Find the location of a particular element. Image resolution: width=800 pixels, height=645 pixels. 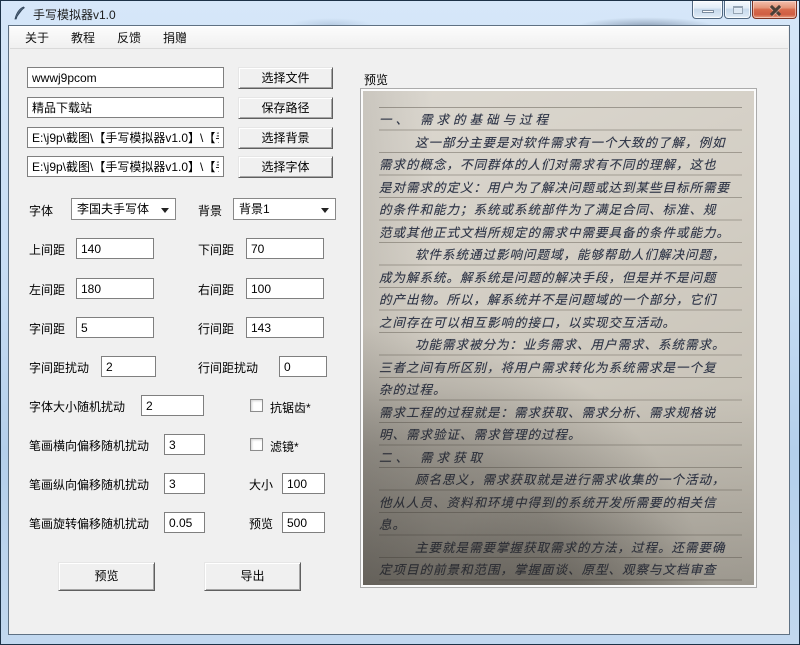

background-combobox: 背景1 is located at coordinates (284, 209).